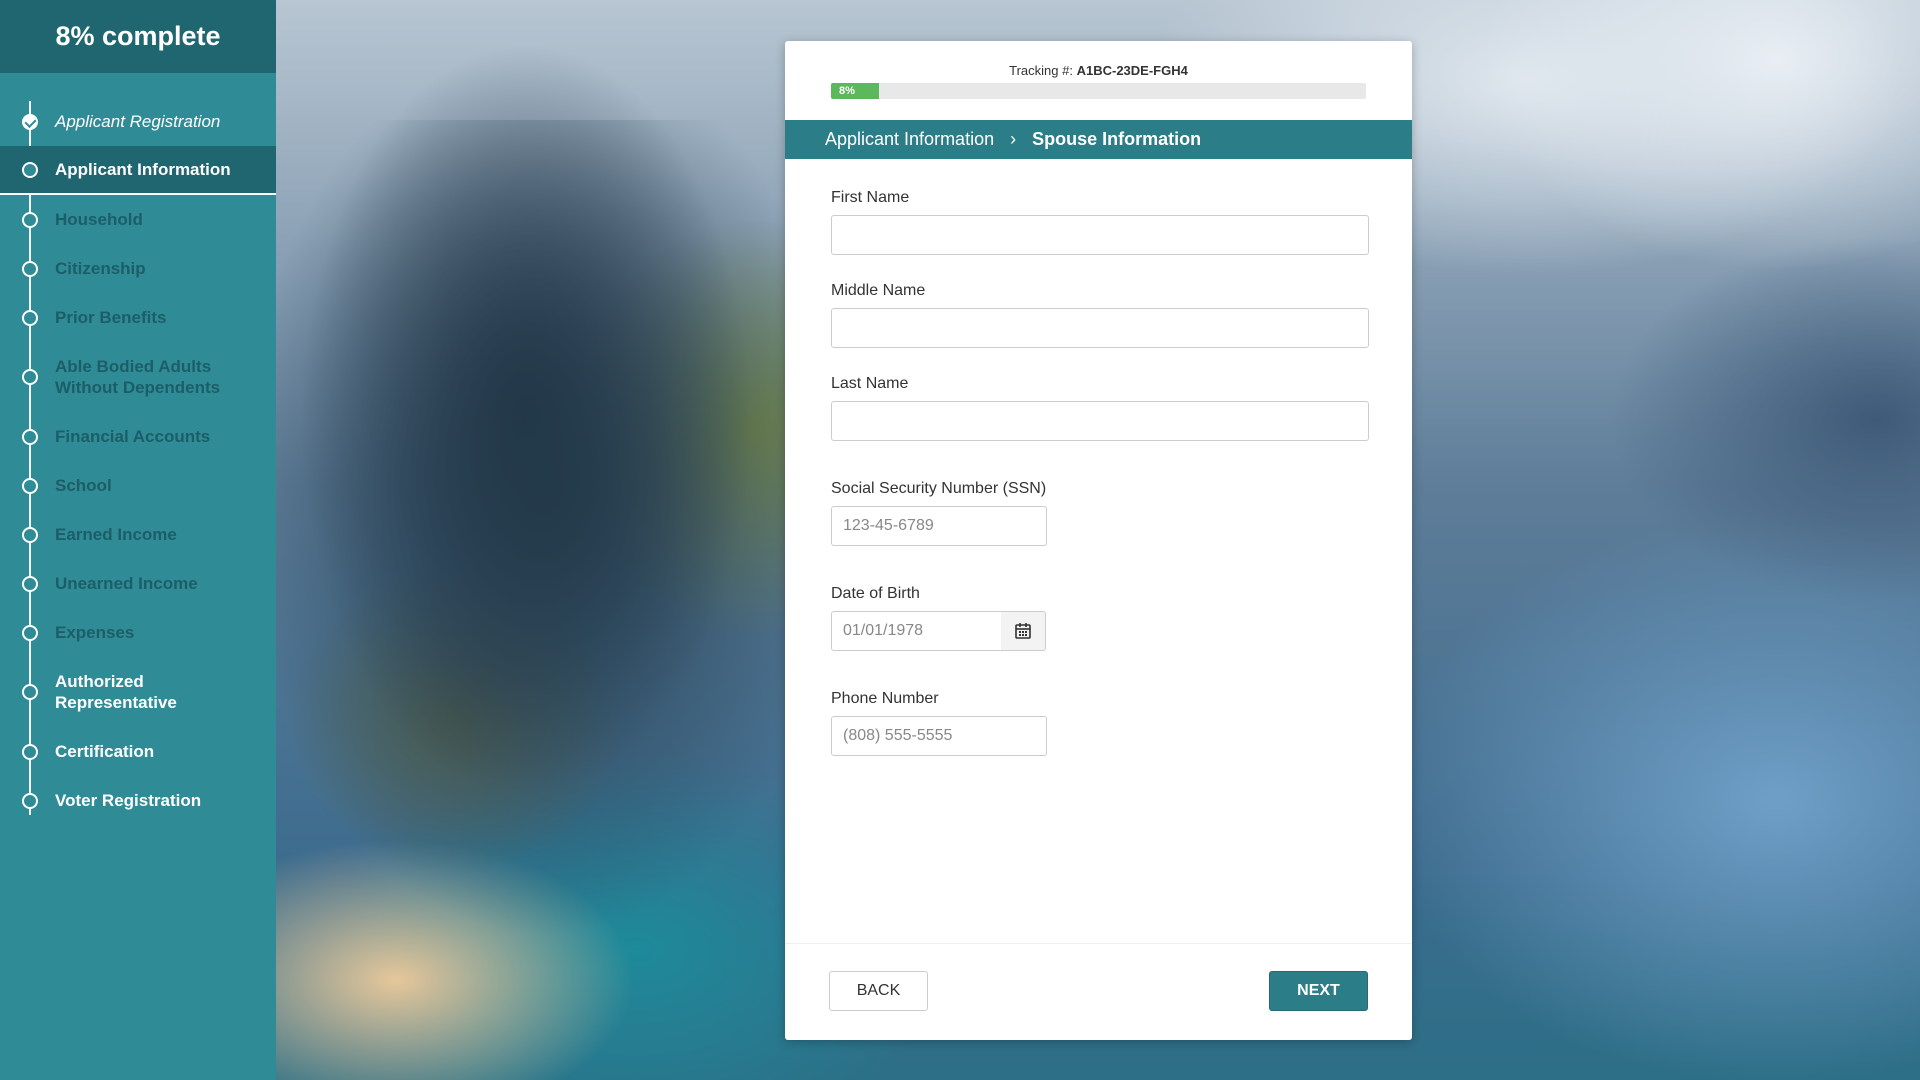 The width and height of the screenshot is (1920, 1080). I want to click on last-name-label: Last Name, so click(870, 383).